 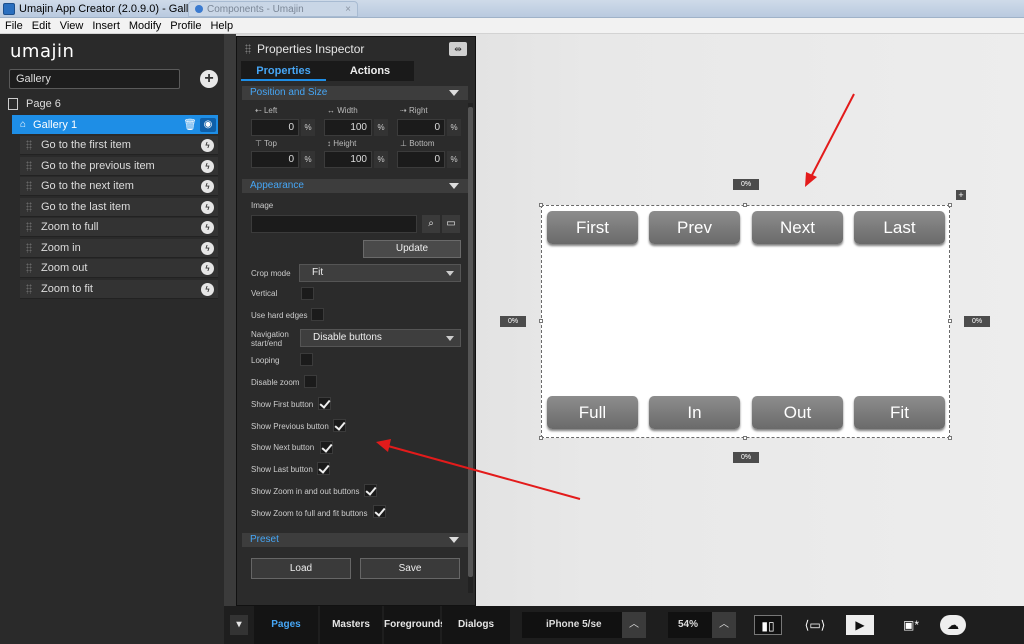 What do you see at coordinates (355, 186) in the screenshot?
I see `section-appearance: Appearance` at bounding box center [355, 186].